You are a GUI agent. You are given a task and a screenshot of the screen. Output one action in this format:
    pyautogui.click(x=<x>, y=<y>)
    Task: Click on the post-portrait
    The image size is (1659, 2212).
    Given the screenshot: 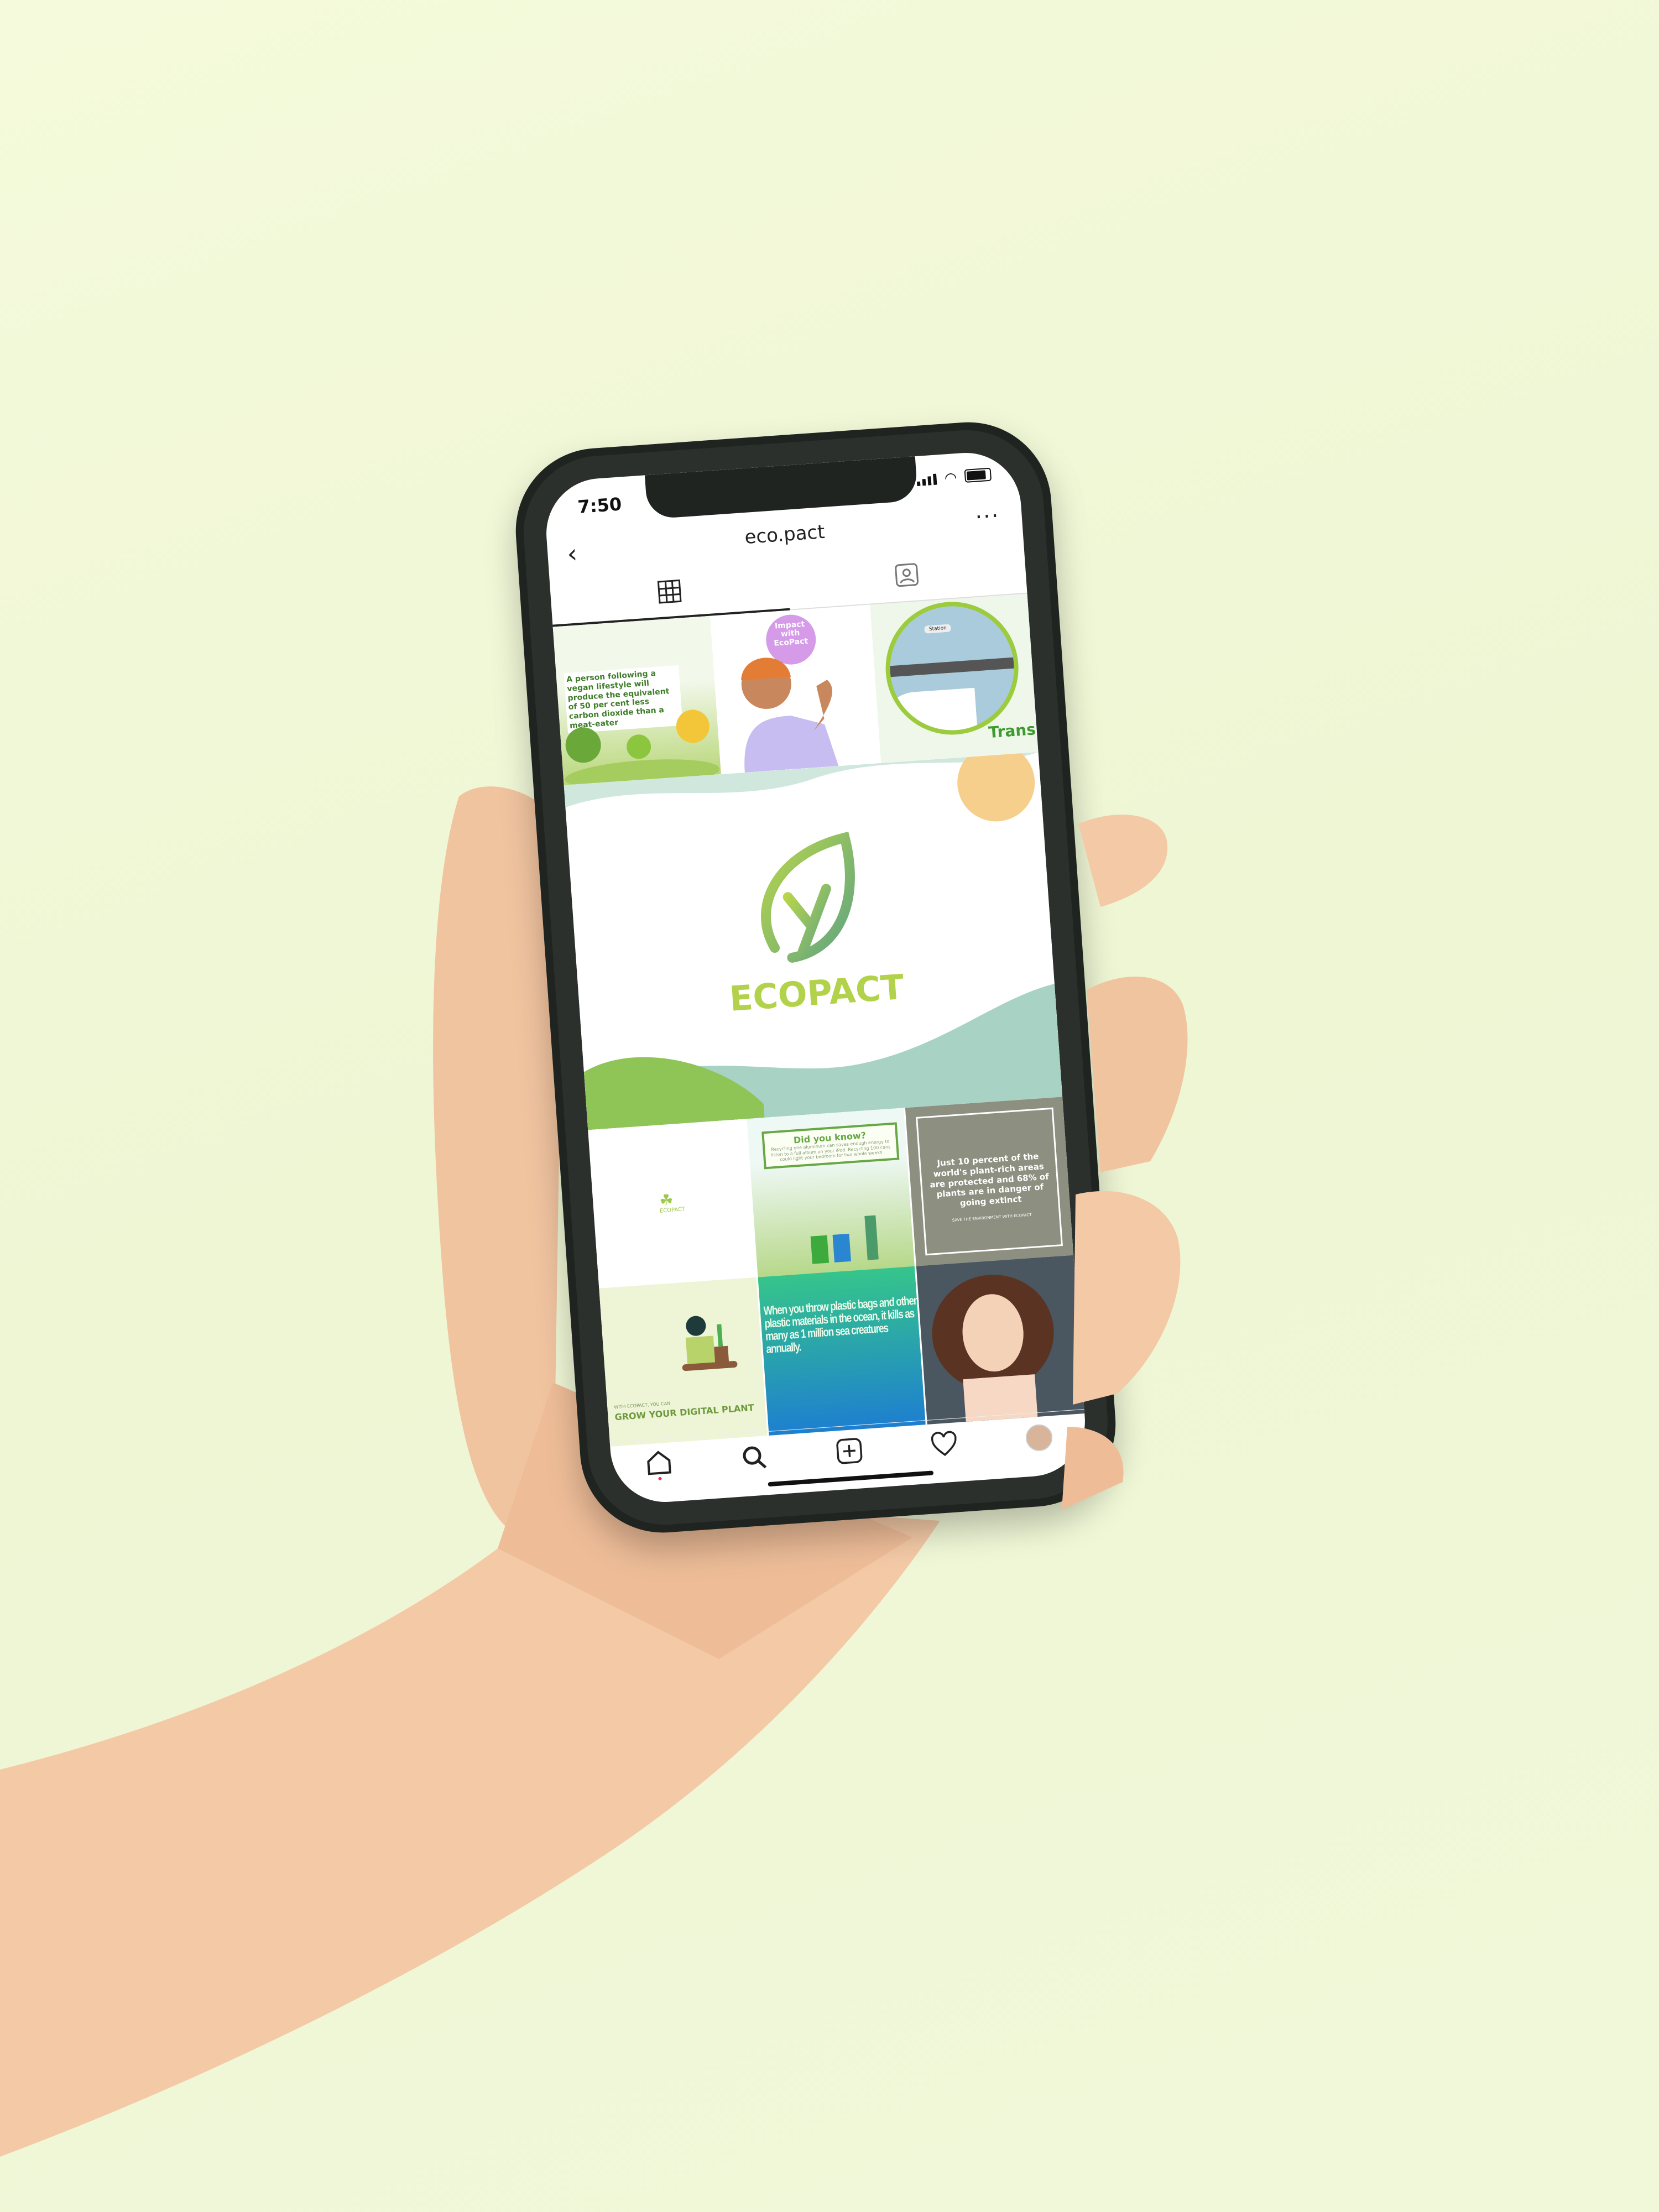 What is the action you would take?
    pyautogui.click(x=1001, y=1340)
    